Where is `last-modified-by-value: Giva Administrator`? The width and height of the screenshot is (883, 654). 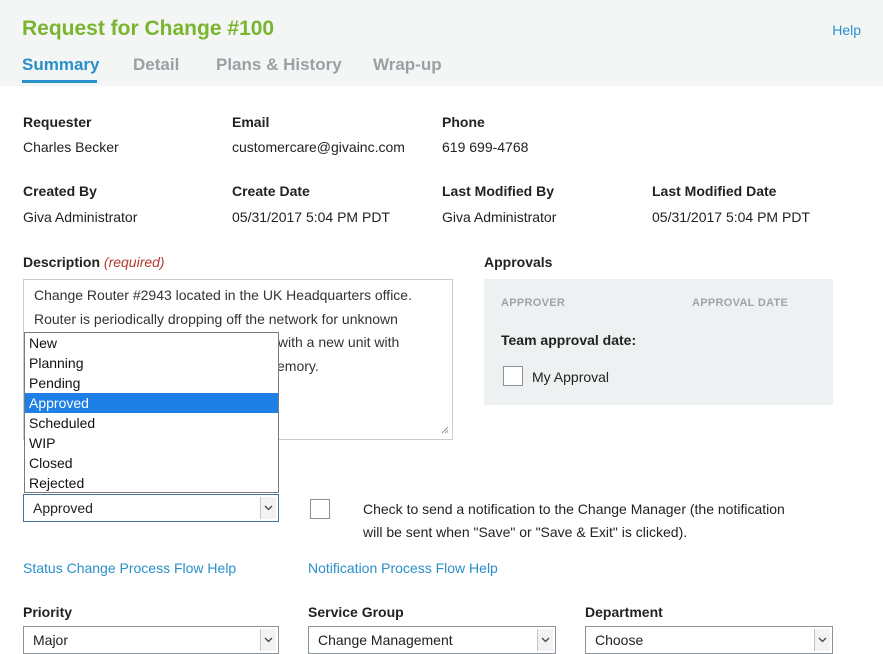
last-modified-by-value: Giva Administrator is located at coordinates (499, 217).